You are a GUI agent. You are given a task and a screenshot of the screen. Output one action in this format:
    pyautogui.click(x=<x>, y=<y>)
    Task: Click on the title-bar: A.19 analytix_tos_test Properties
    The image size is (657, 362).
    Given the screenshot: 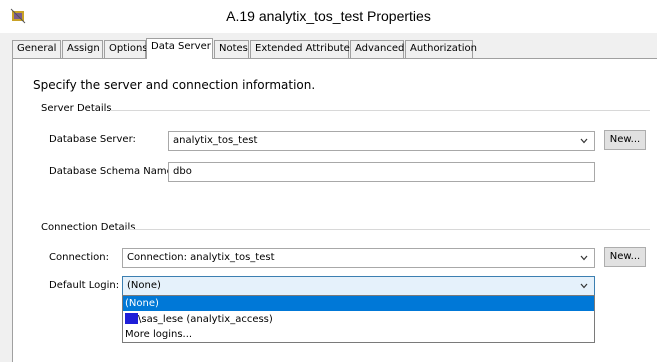 What is the action you would take?
    pyautogui.click(x=328, y=16)
    